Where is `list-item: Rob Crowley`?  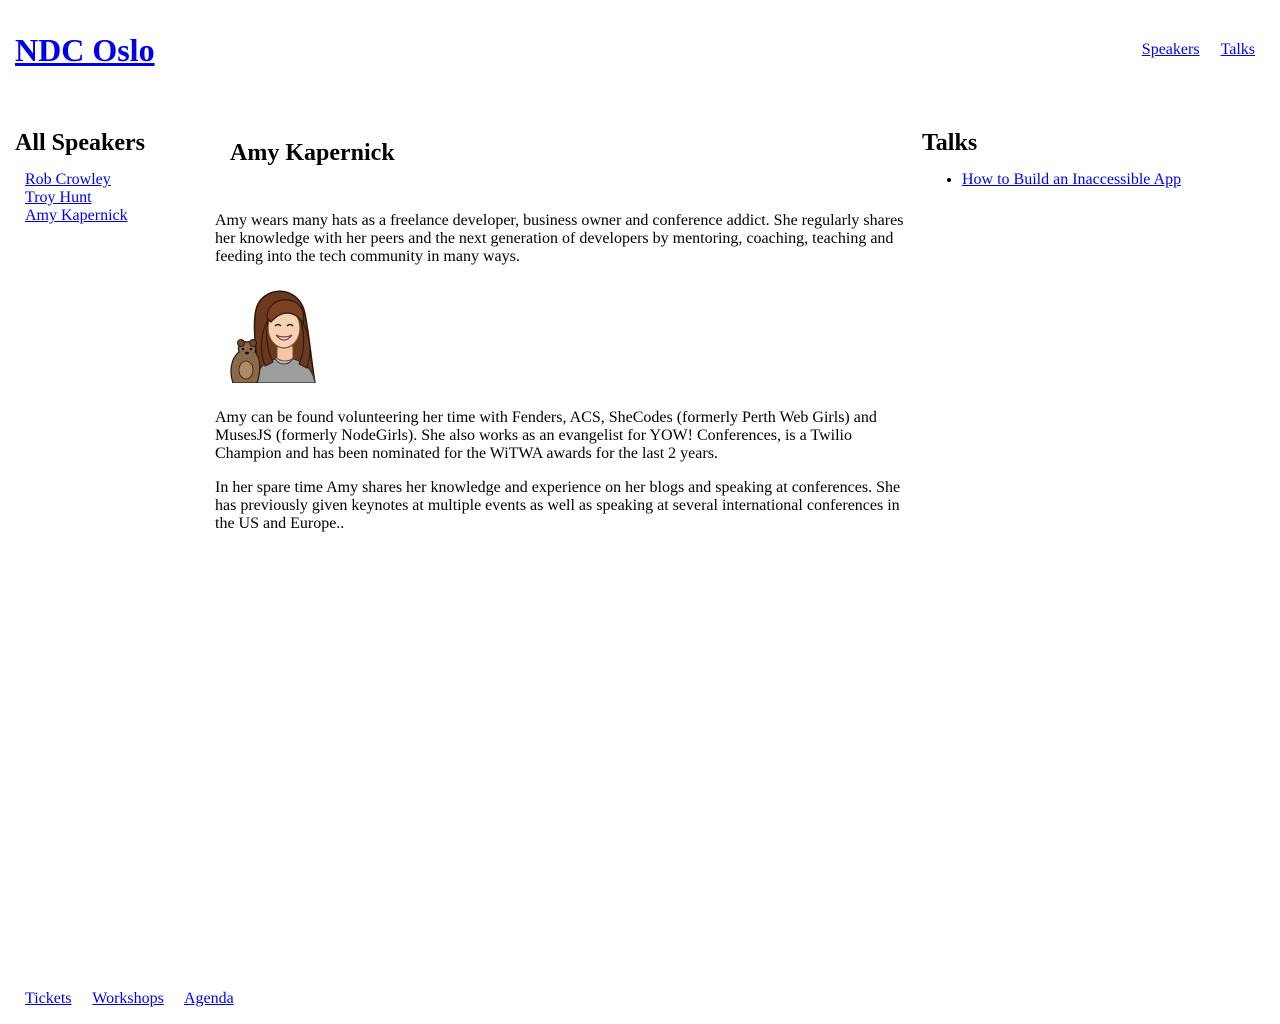
list-item: Rob Crowley is located at coordinates (110, 180).